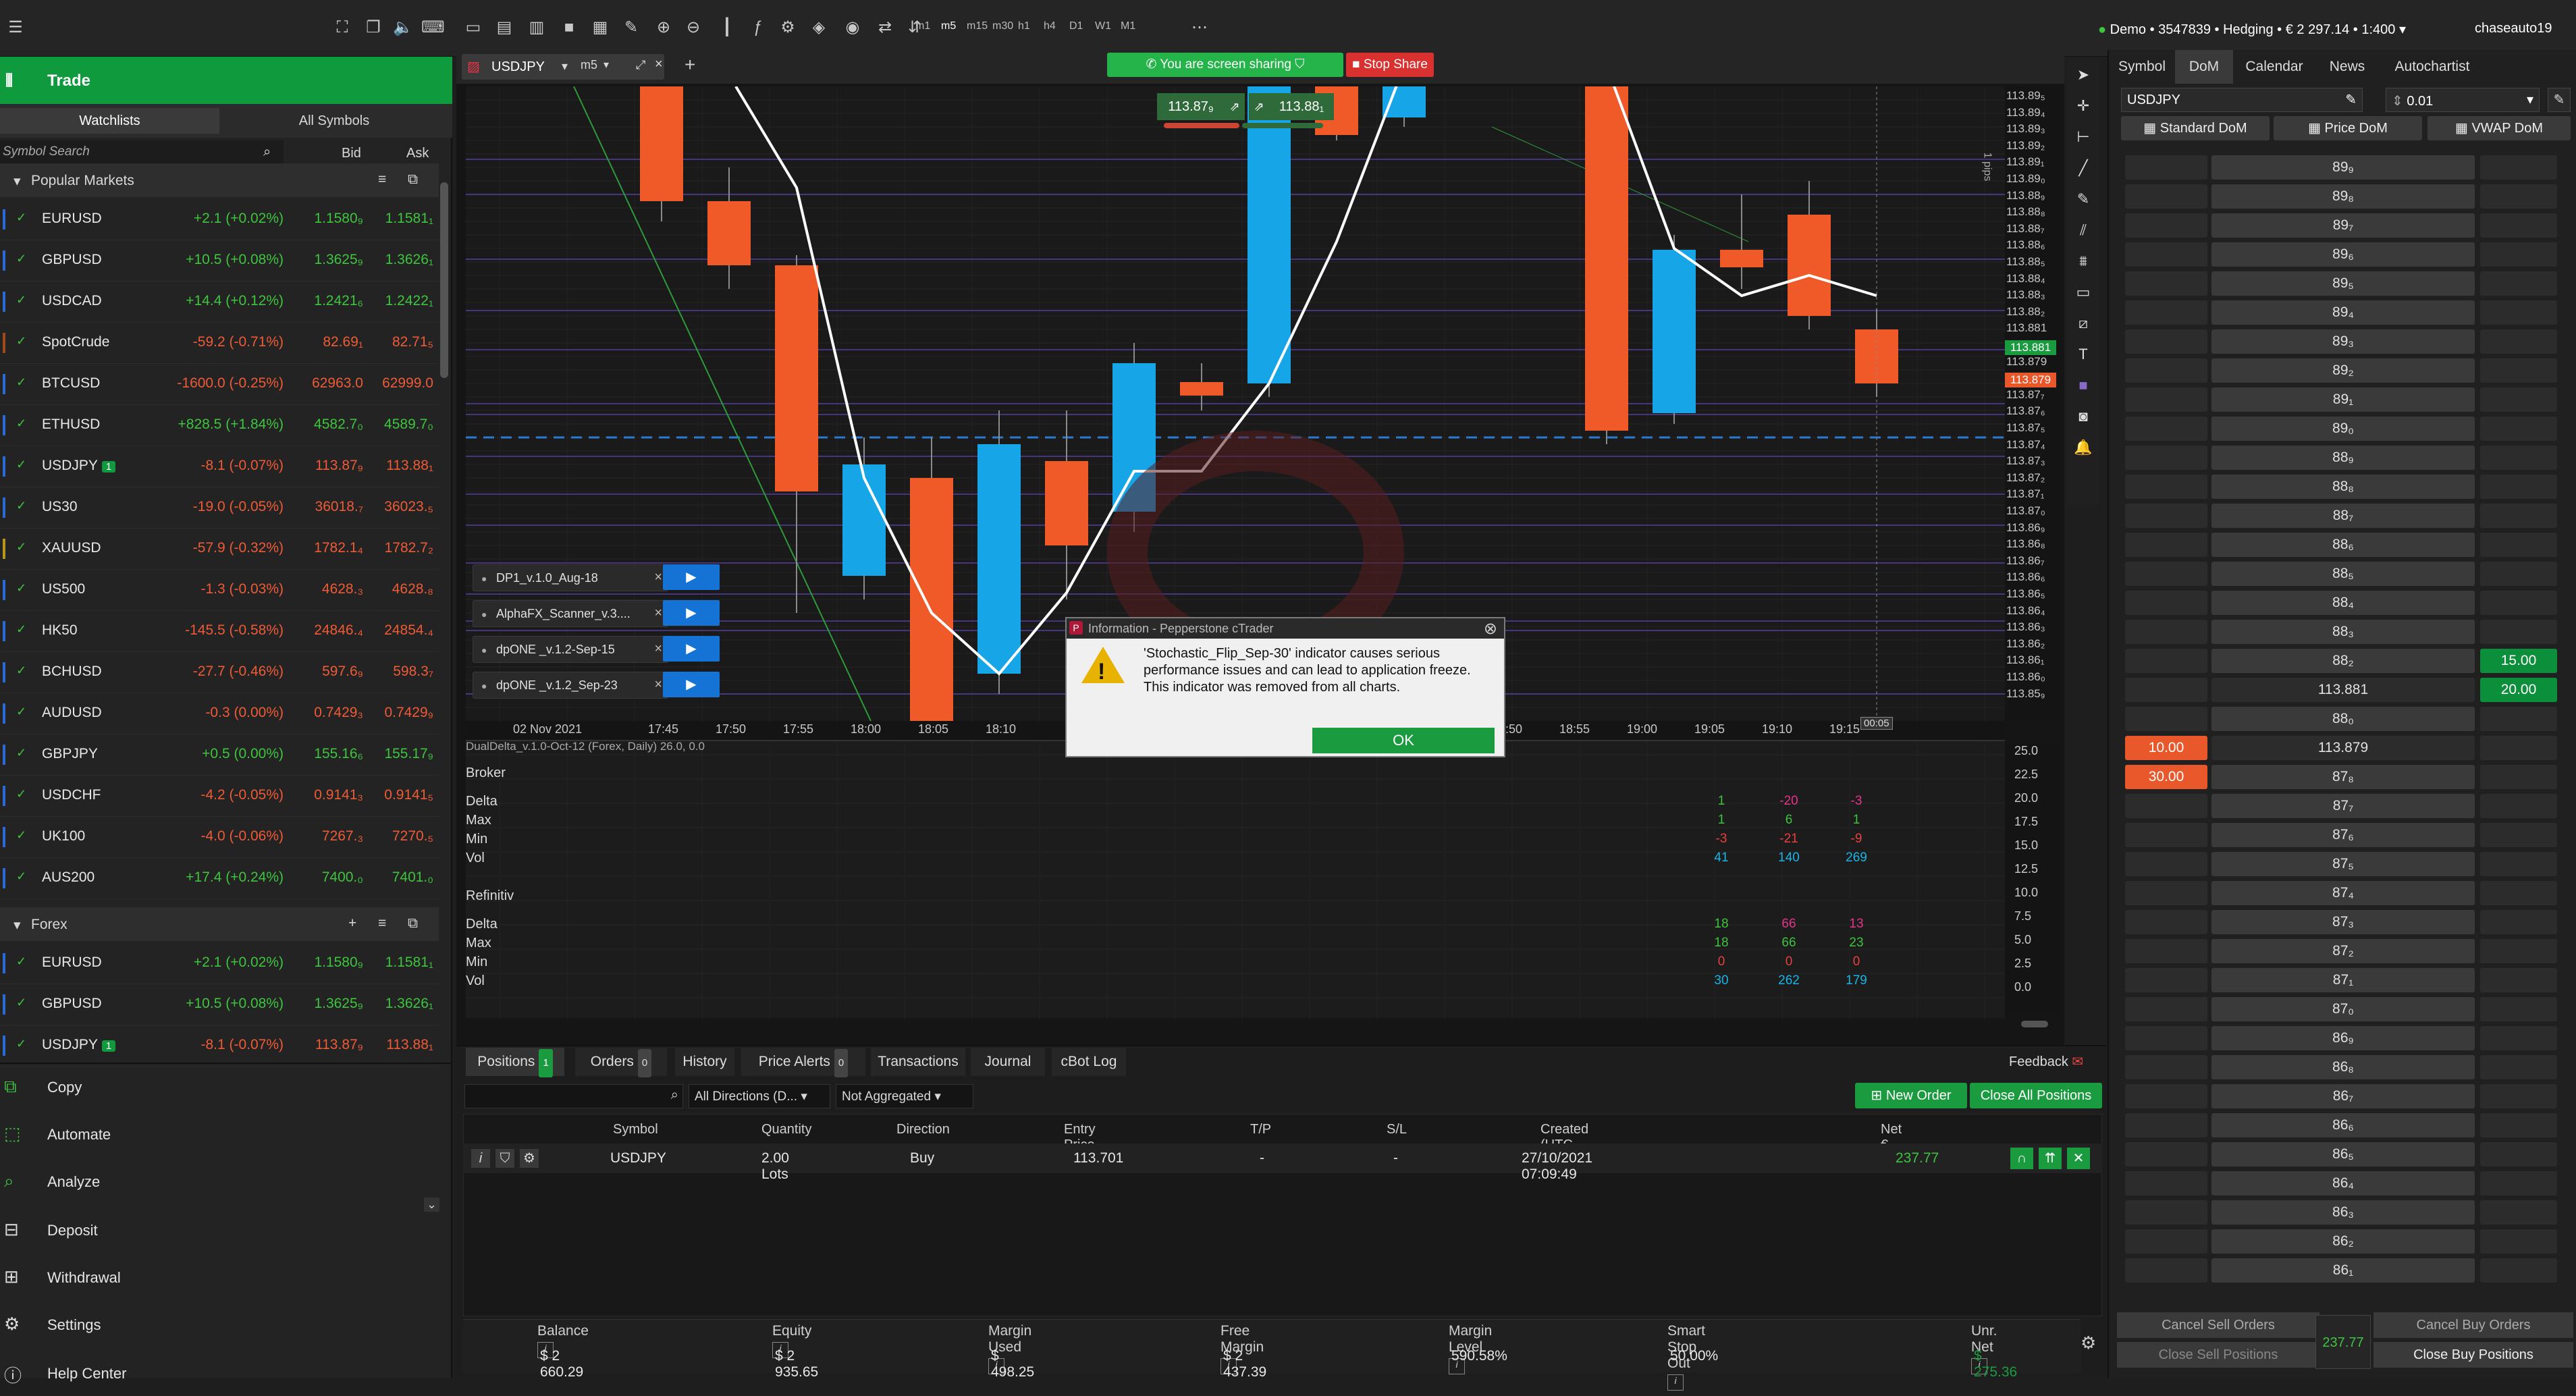 The height and width of the screenshot is (1396, 2576). What do you see at coordinates (480, 1158) in the screenshot?
I see `info-icon: i` at bounding box center [480, 1158].